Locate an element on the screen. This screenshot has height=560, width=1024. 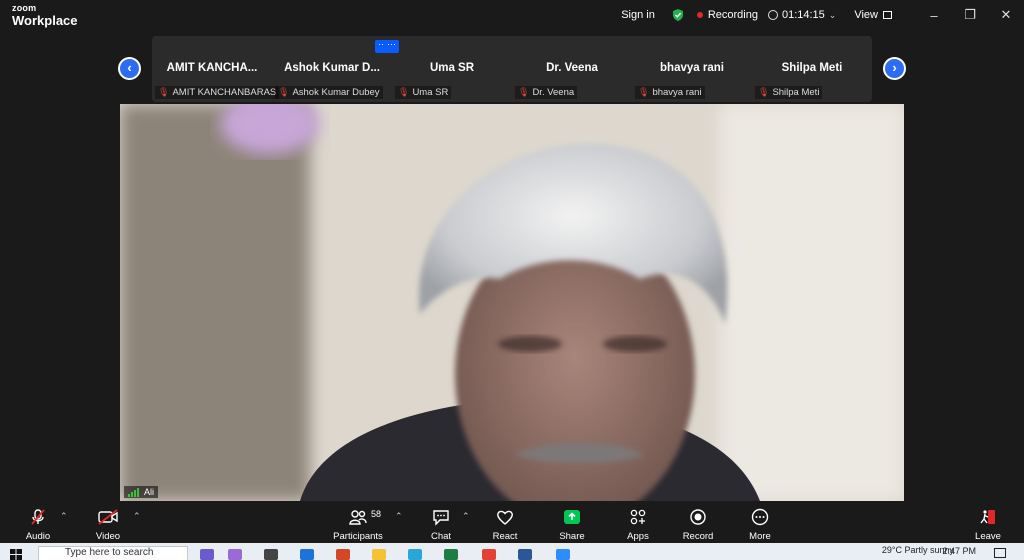
participants-count: 58 is located at coordinates (376, 514).